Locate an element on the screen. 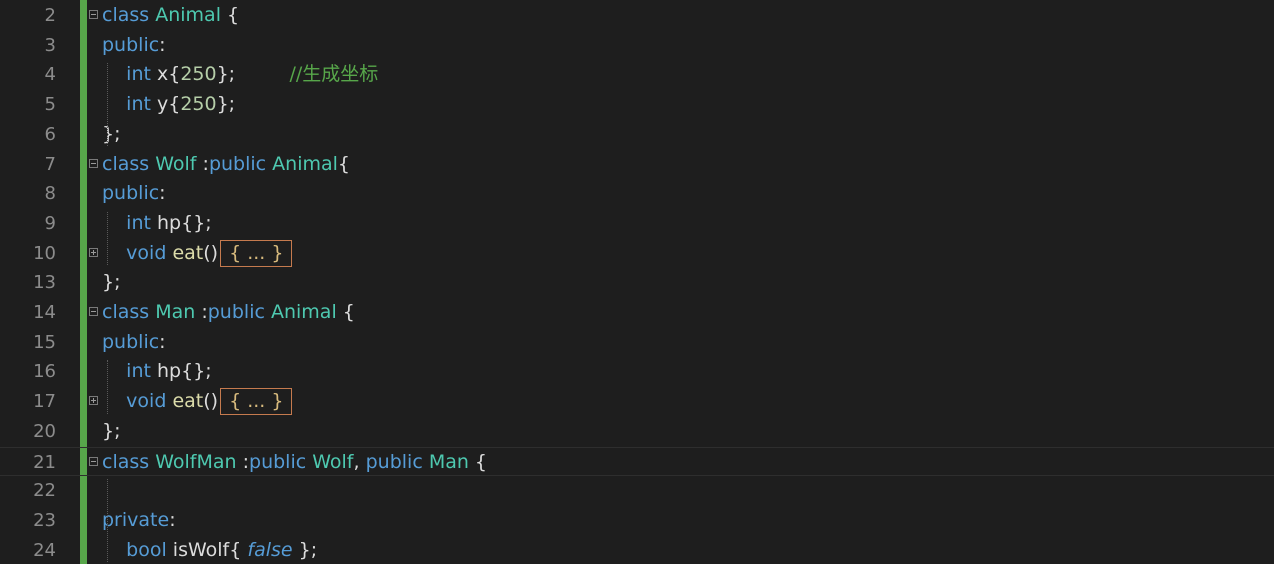  code-text: private: is located at coordinates (139, 521).